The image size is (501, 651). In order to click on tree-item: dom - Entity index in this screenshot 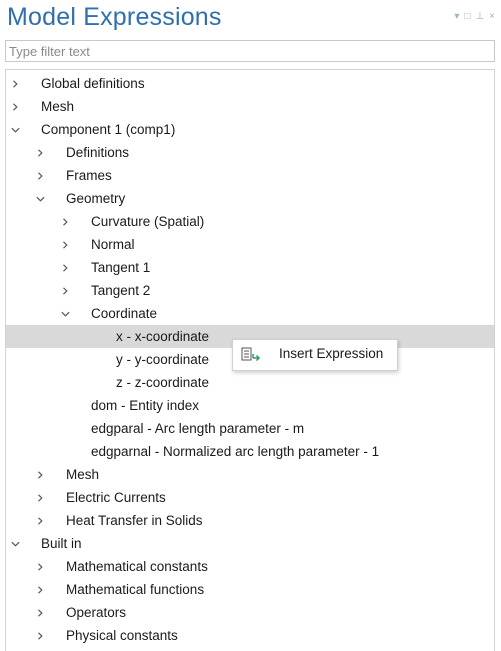, I will do `click(250, 405)`.